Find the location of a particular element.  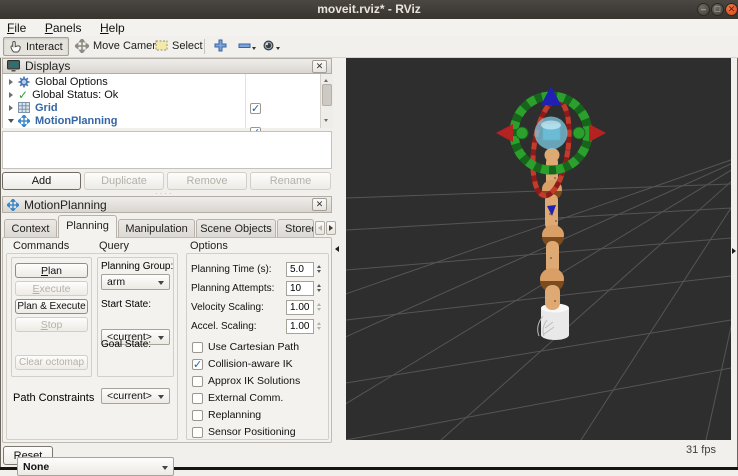

collision-aware-ik-row: Collision-aware IK is located at coordinates (242, 364).